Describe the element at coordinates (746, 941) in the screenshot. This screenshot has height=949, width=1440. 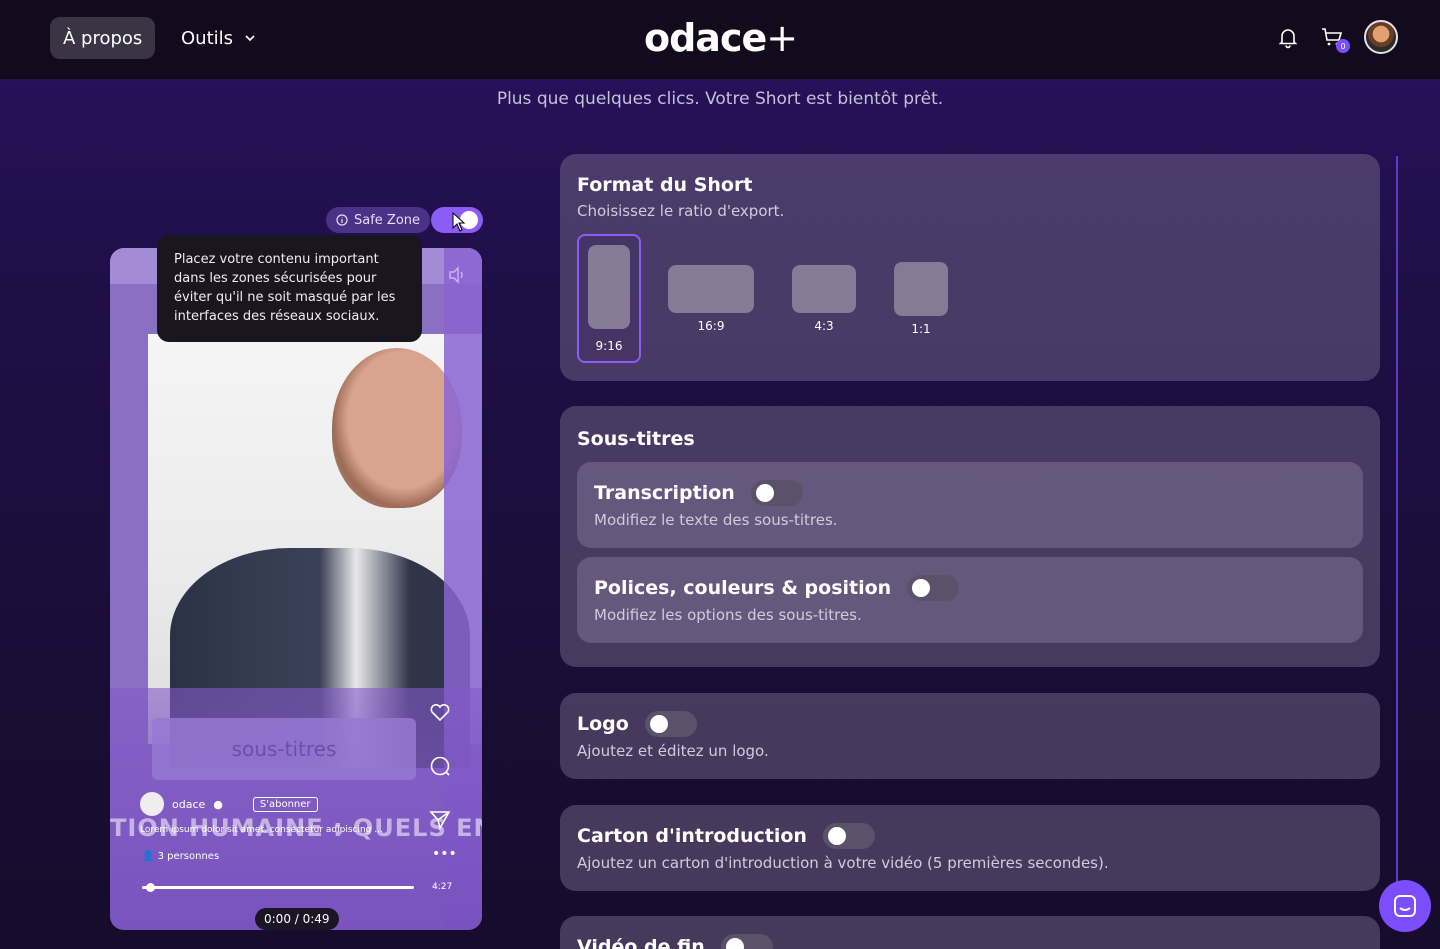
I see `outro-toggle` at that location.